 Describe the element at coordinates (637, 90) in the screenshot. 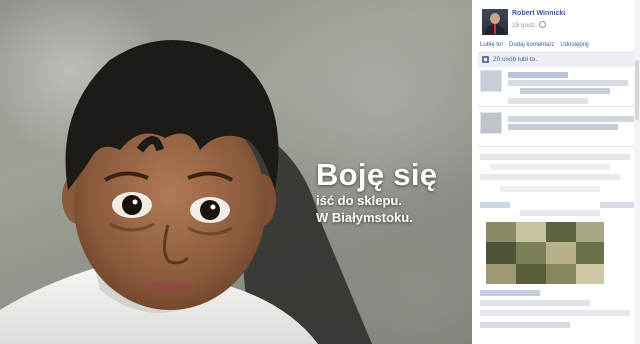

I see `scroll-thumb` at that location.